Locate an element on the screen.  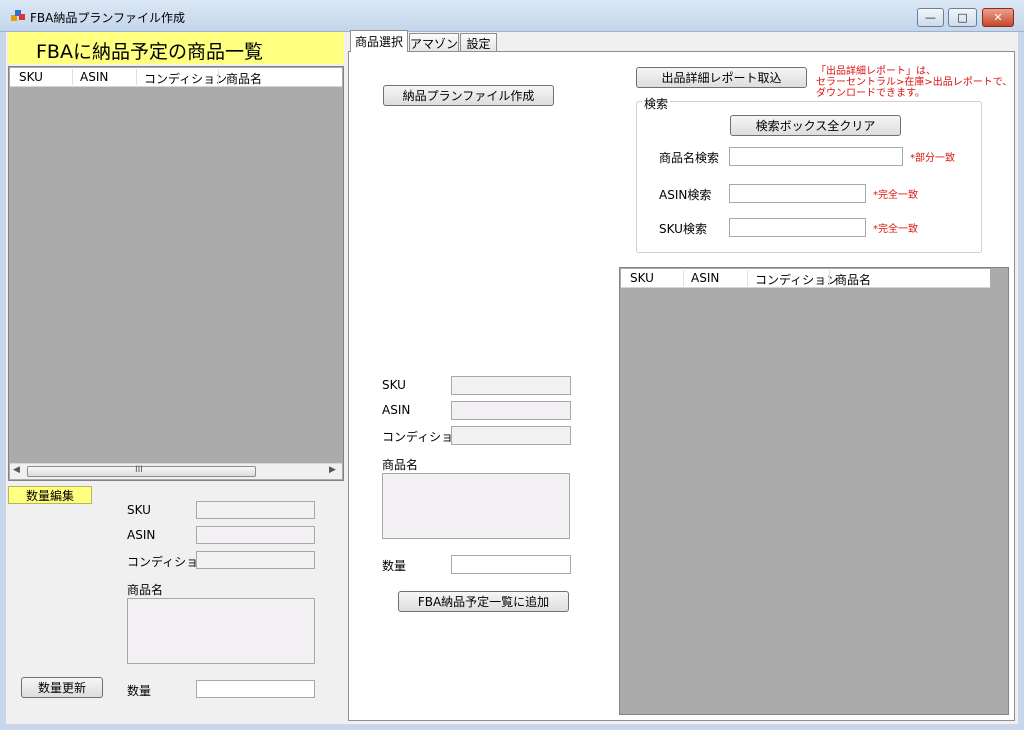
asin-search-label: ASIN検索 is located at coordinates (685, 195).